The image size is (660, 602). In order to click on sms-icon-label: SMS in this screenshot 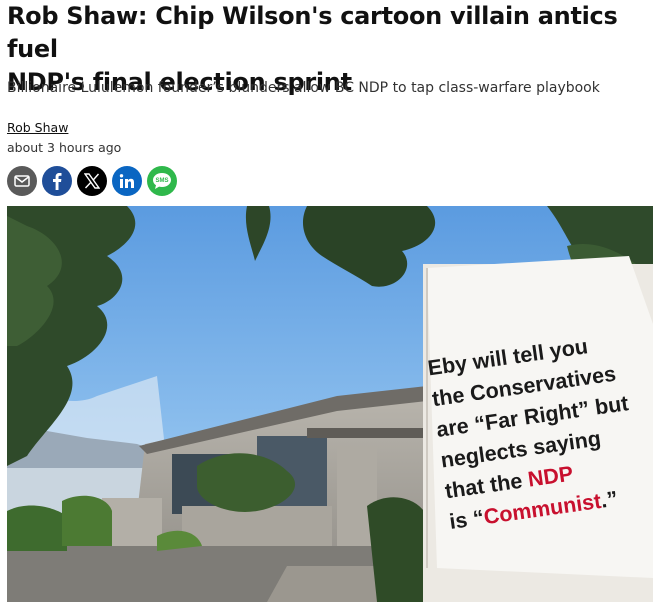, I will do `click(161, 181)`.